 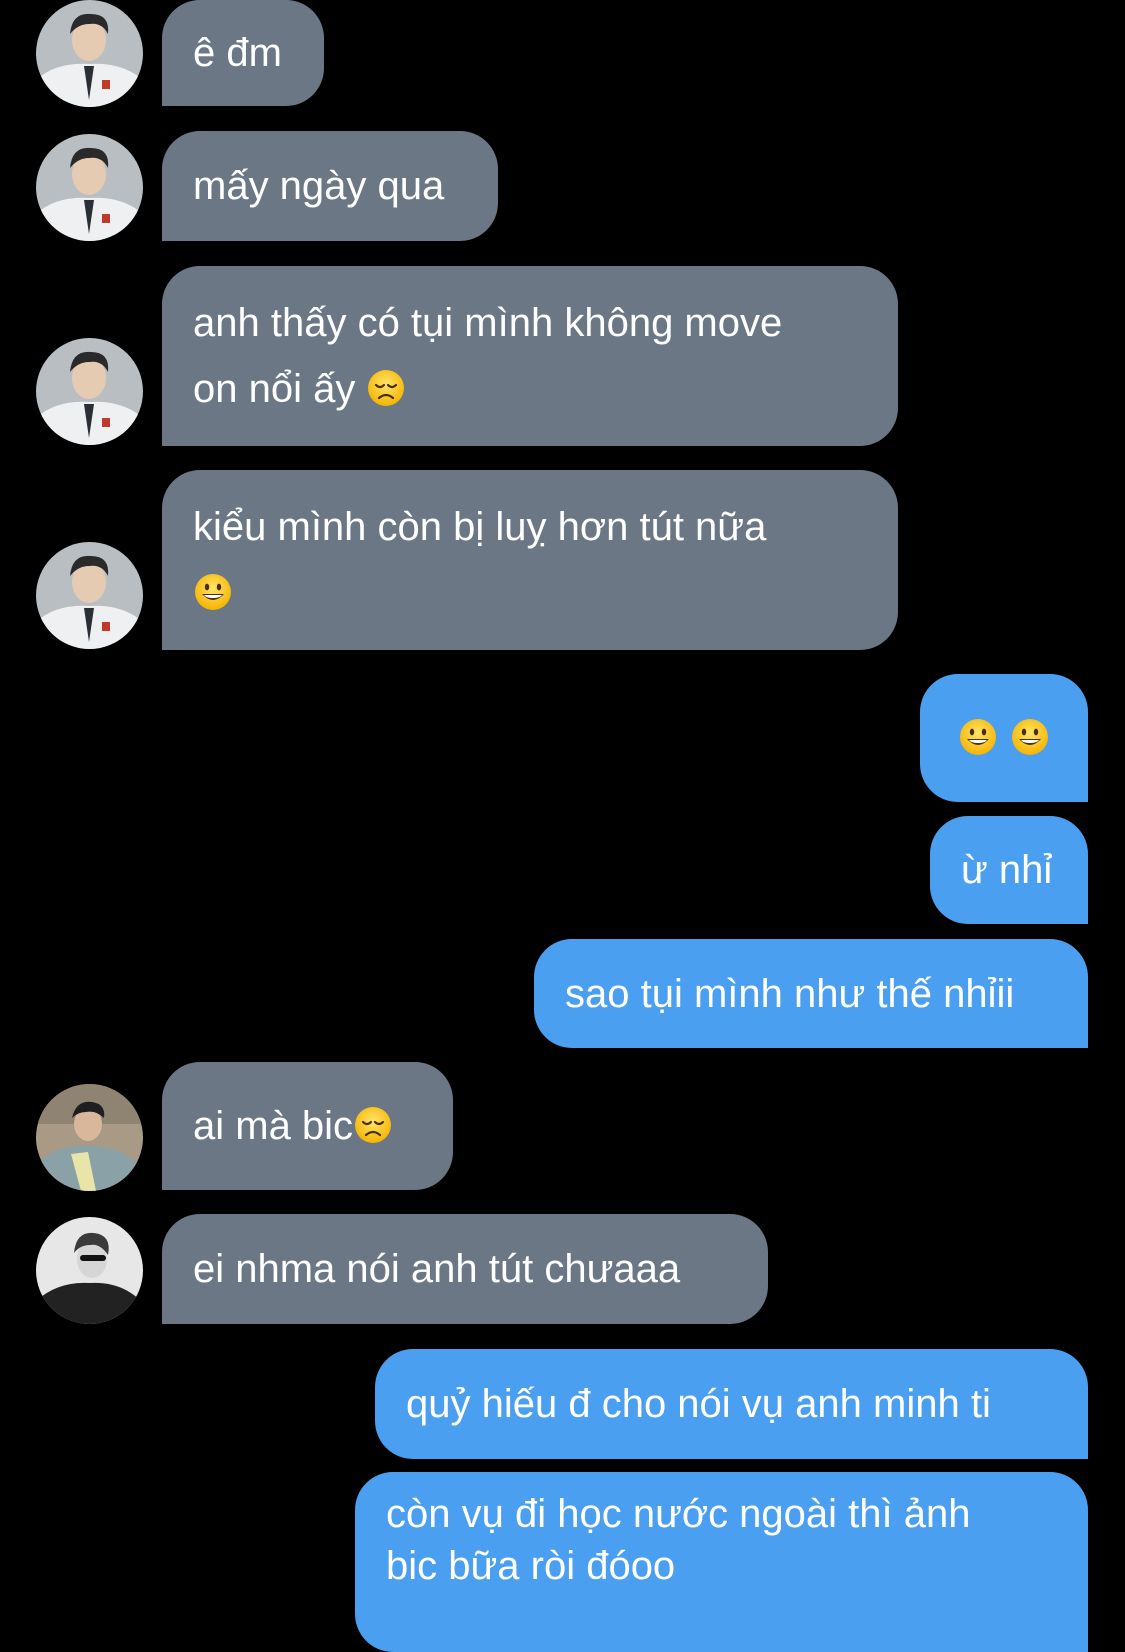 I want to click on message-text: ei nhma nói anh tút chưaaa, so click(x=437, y=1269).